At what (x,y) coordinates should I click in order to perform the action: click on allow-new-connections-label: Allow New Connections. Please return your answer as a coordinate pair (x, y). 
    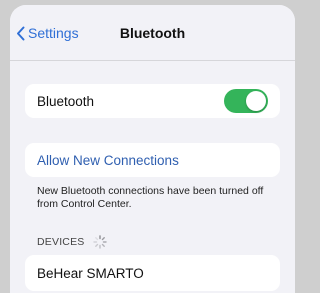
    Looking at the image, I should click on (108, 160).